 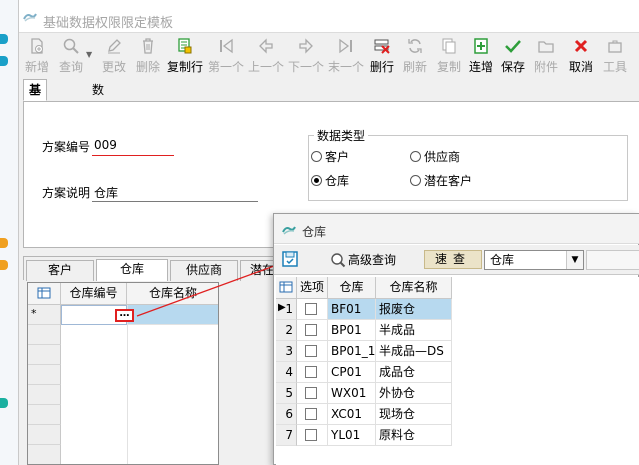 I want to click on dialog-title-bar: 仓库, so click(x=456, y=229).